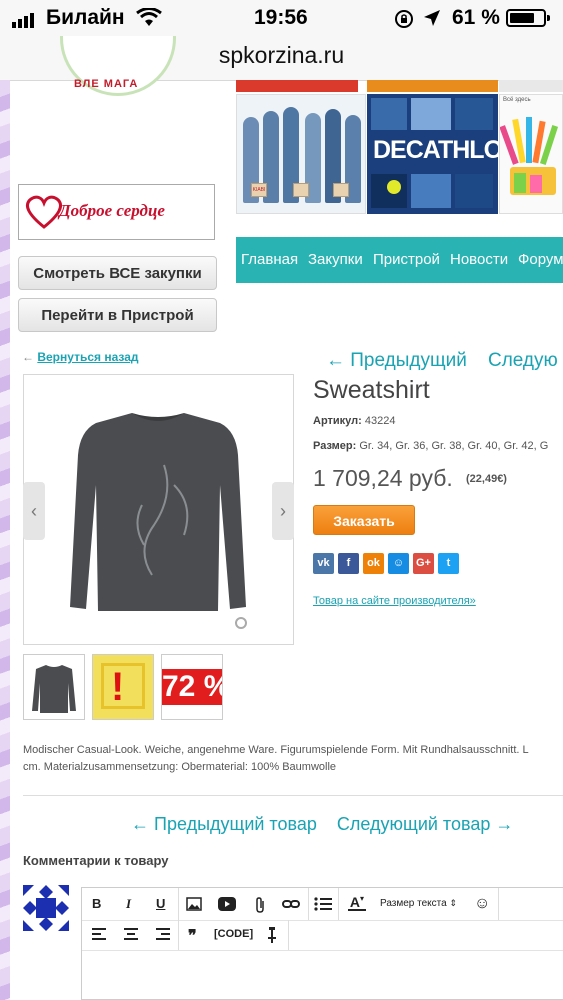 The image size is (563, 1000). I want to click on nav-item-forum: Форум, so click(540, 259).